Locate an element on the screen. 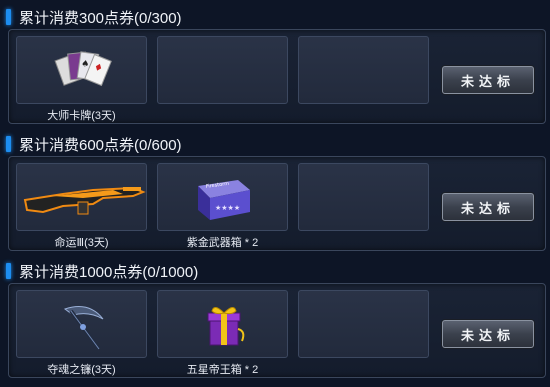 The width and height of the screenshot is (550, 387). reward-slot-1: ♦ ♠ is located at coordinates (81, 70).